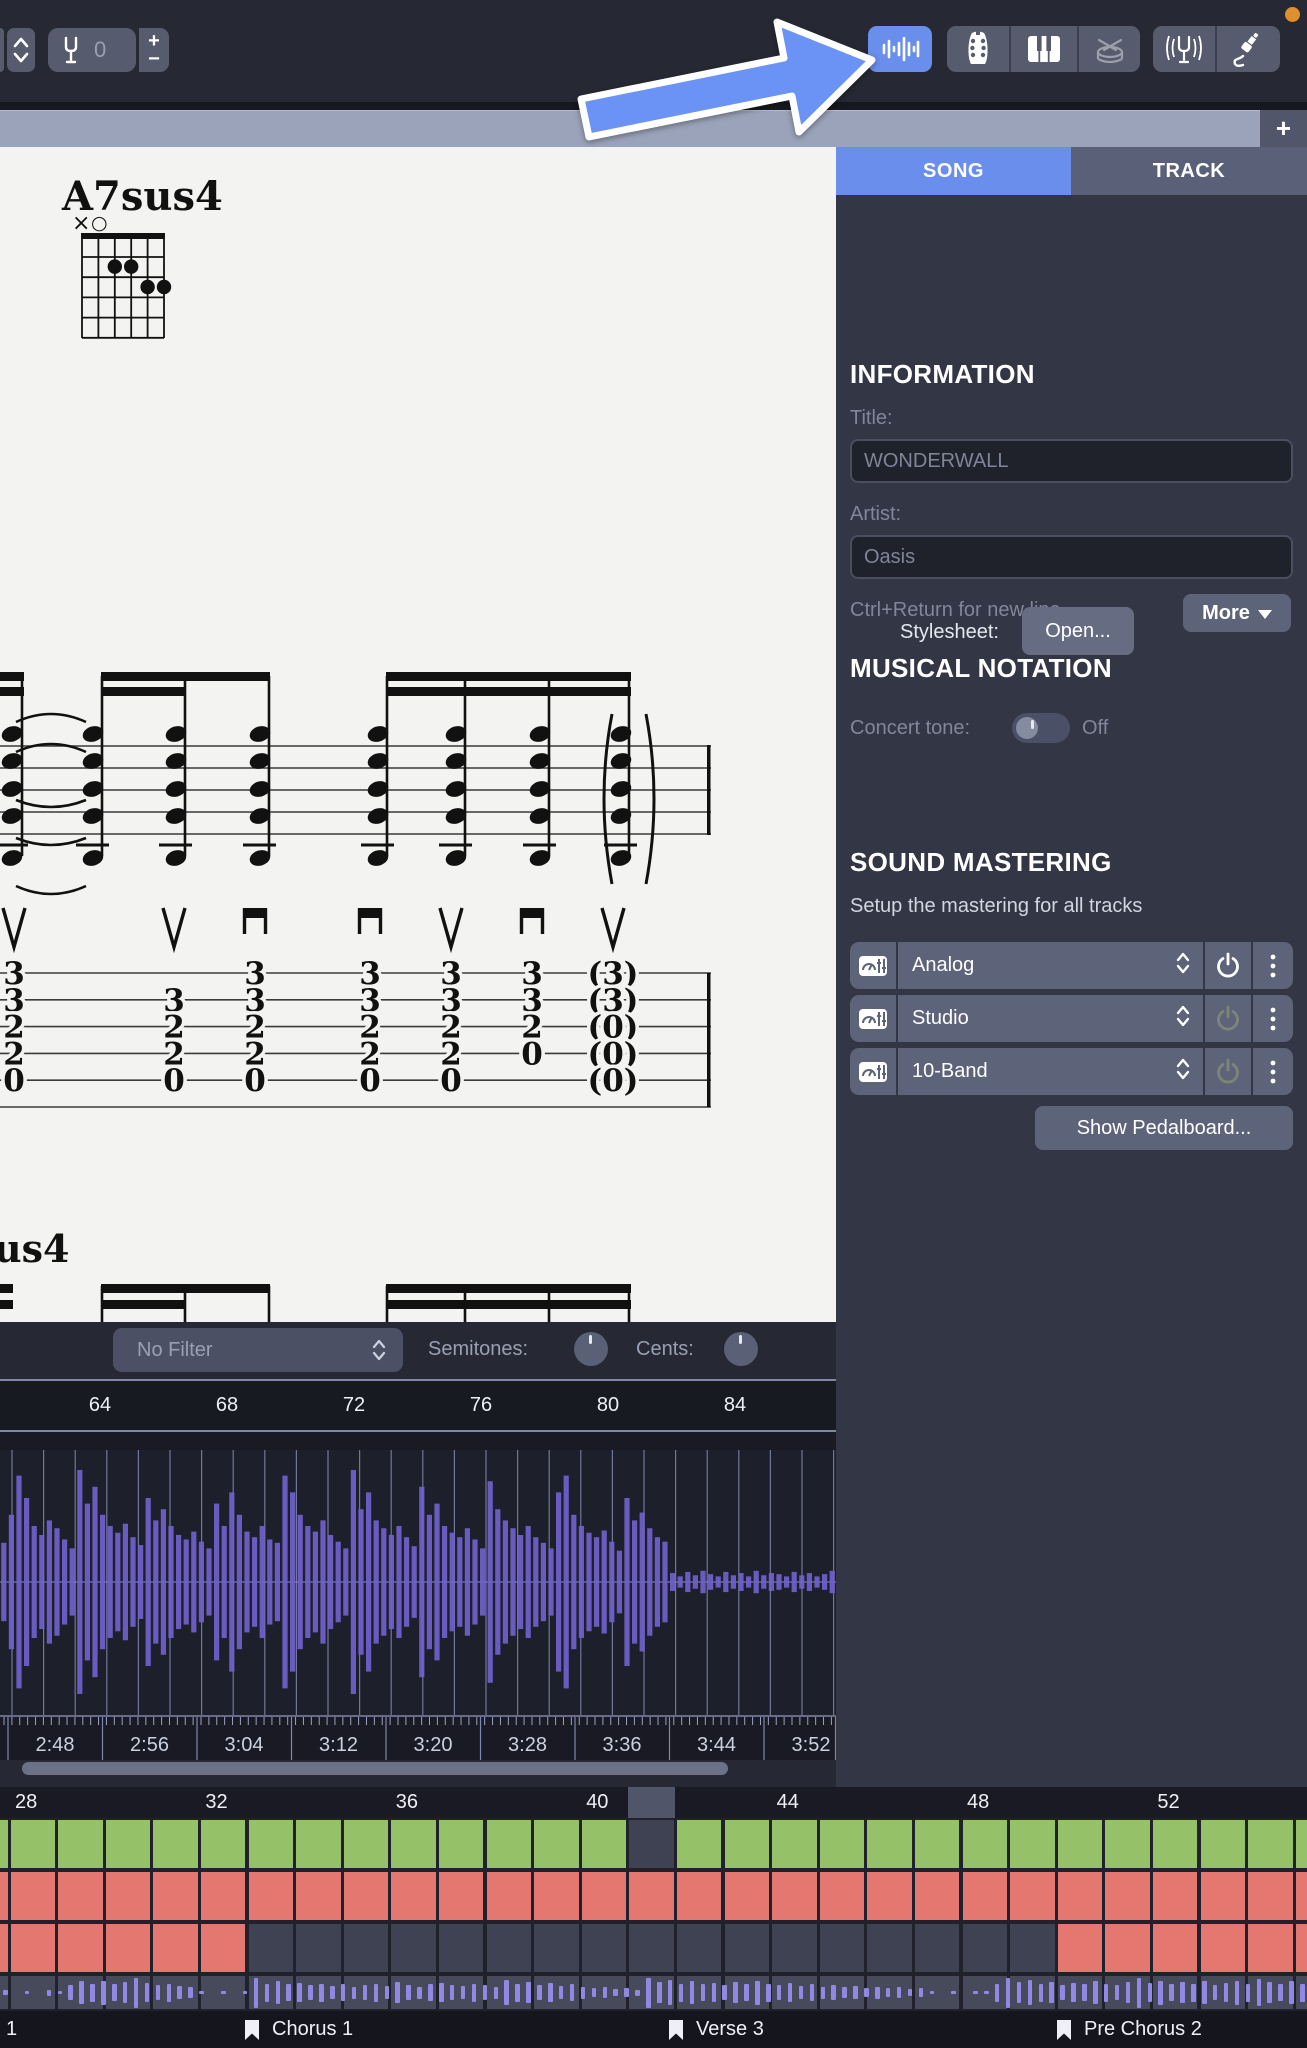 The height and width of the screenshot is (2048, 1307). I want to click on mastering-row-analog: Analog, so click(1071, 965).